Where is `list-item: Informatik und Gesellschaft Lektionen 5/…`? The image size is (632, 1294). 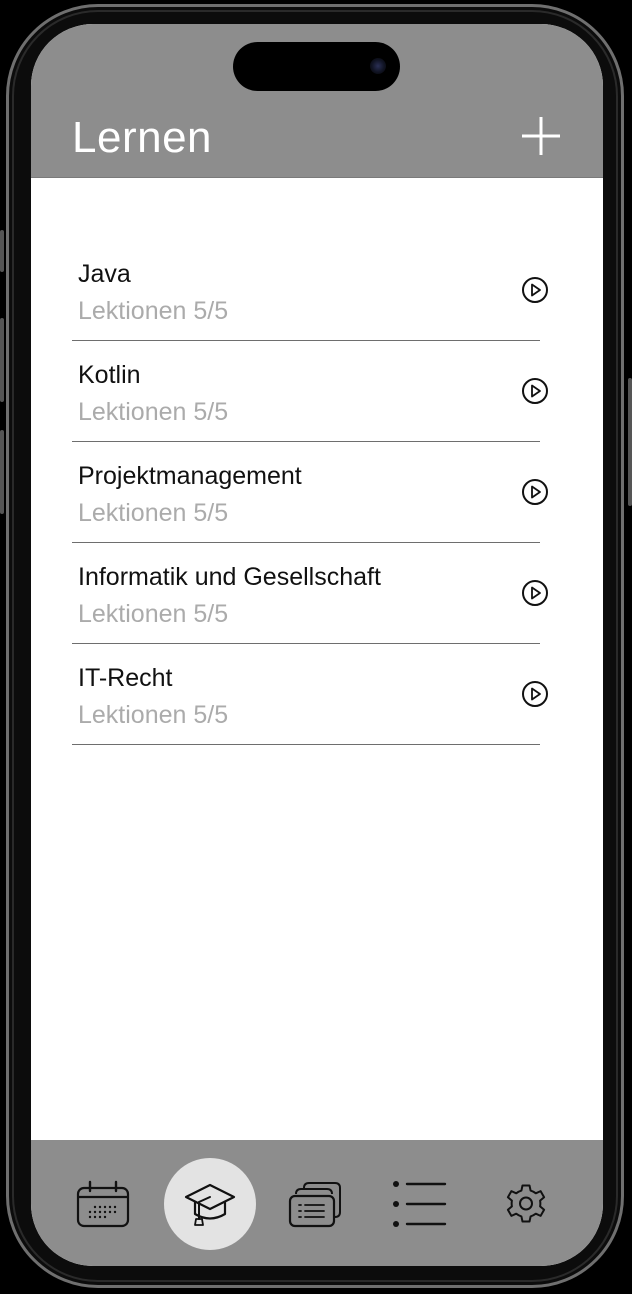 list-item: Informatik und Gesellschaft Lektionen 5/… is located at coordinates (317, 593).